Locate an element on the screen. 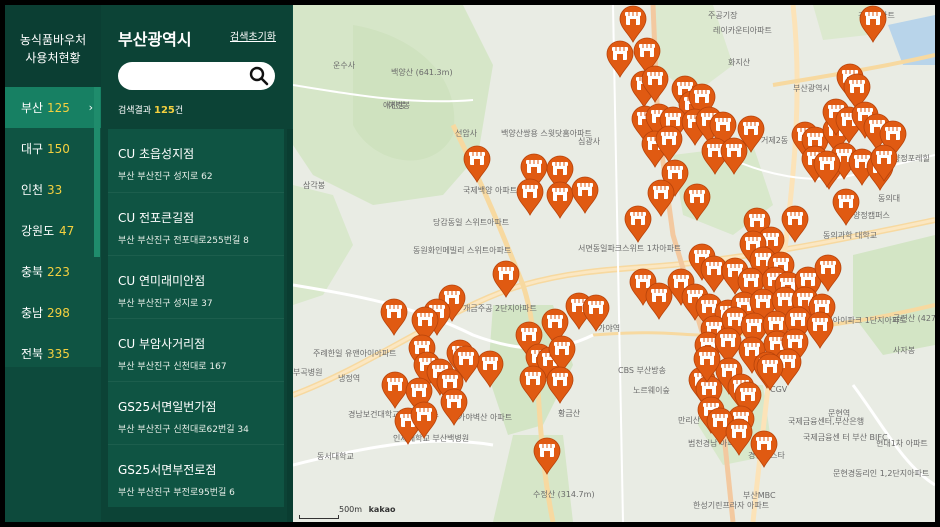 The height and width of the screenshot is (527, 940). kakao-logo: kakao is located at coordinates (382, 509).